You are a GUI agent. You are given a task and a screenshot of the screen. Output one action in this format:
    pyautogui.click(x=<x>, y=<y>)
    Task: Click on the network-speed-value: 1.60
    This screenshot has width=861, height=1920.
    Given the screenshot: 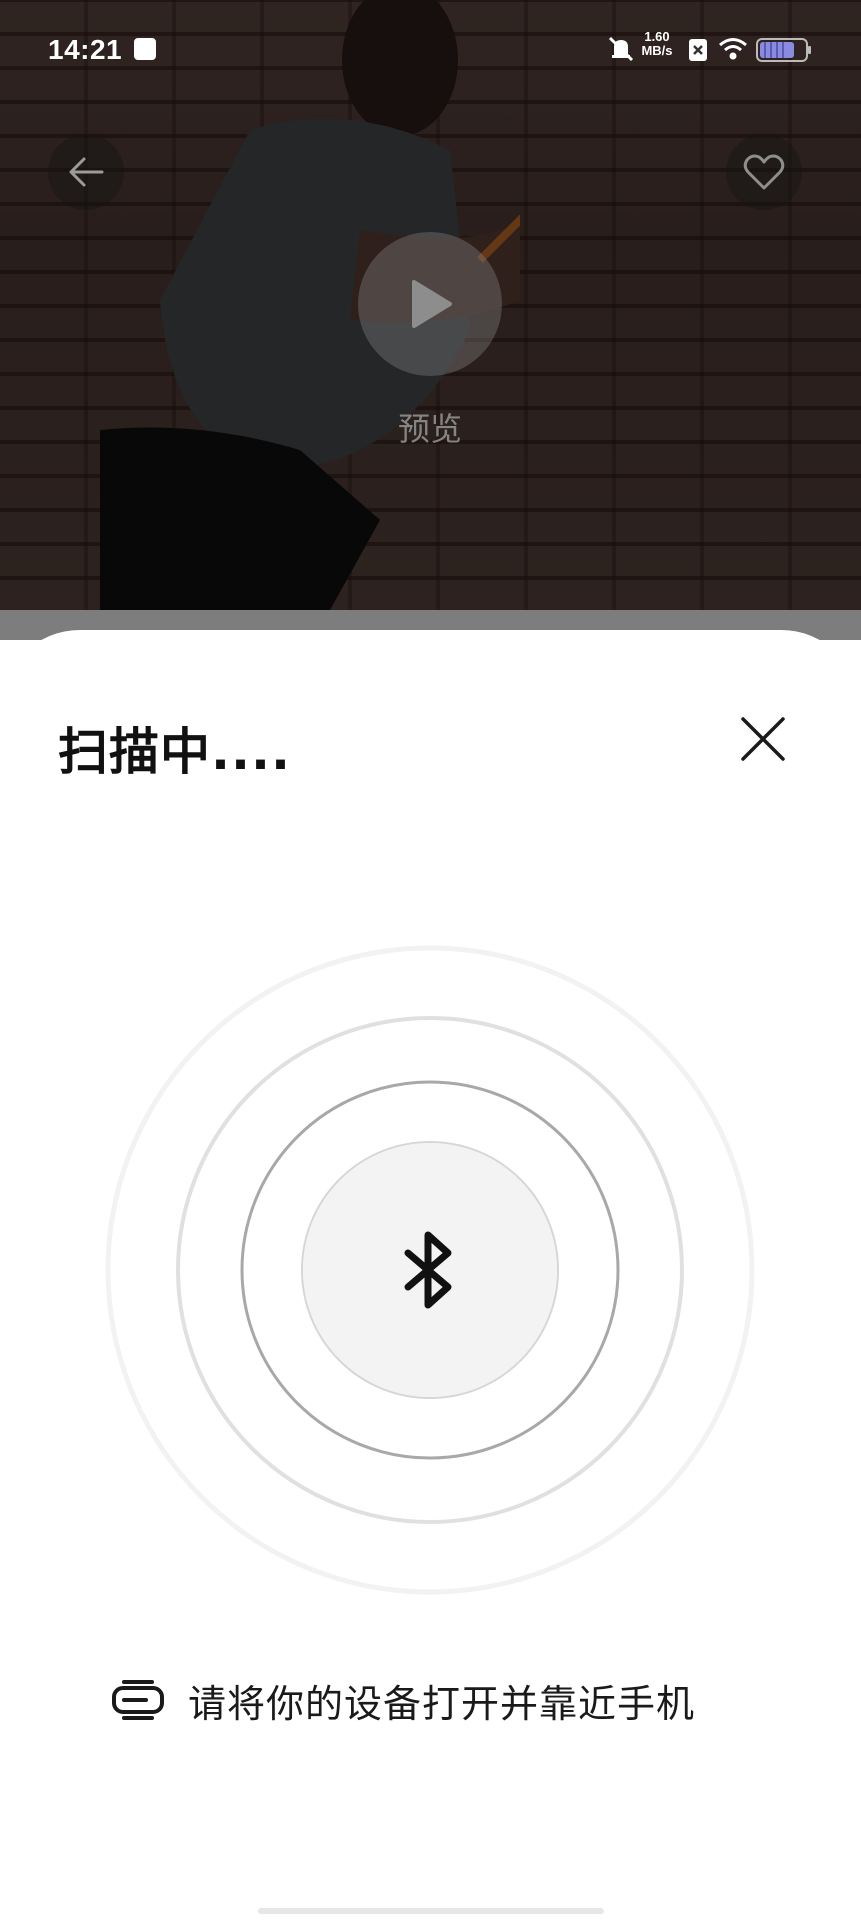 What is the action you would take?
    pyautogui.click(x=657, y=36)
    